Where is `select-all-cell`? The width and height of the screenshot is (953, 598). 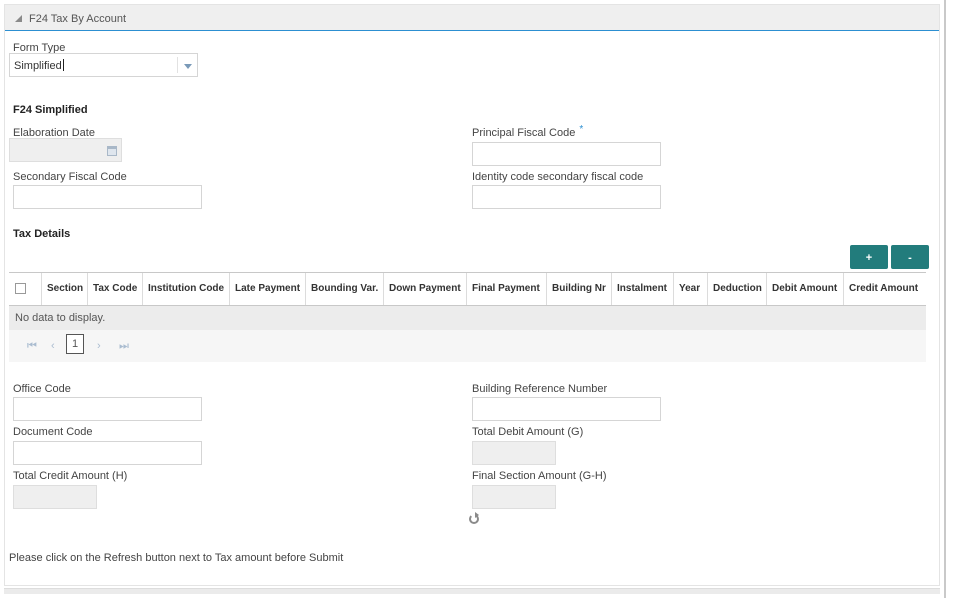 select-all-cell is located at coordinates (25, 289).